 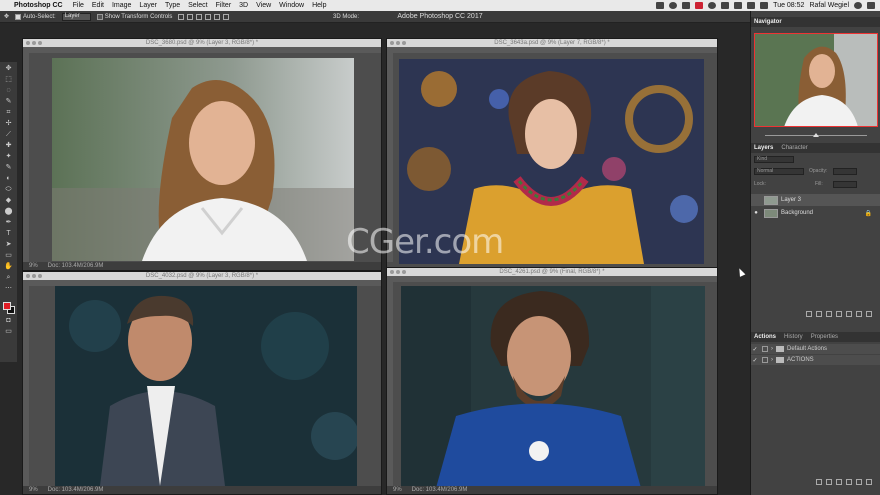 What do you see at coordinates (815, 200) in the screenshot?
I see `layer-row-layer-3: Layer 3` at bounding box center [815, 200].